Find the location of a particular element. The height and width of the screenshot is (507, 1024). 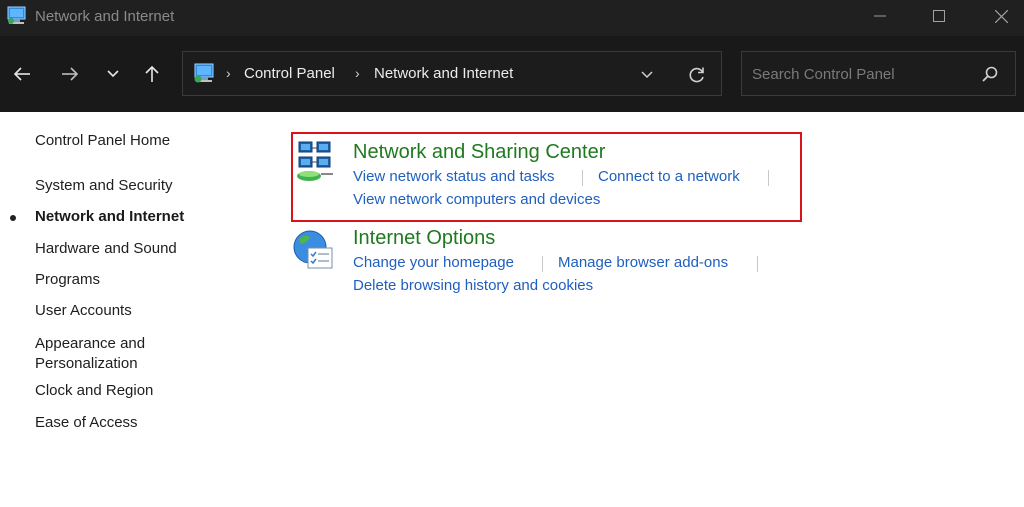

search-box is located at coordinates (878, 73).